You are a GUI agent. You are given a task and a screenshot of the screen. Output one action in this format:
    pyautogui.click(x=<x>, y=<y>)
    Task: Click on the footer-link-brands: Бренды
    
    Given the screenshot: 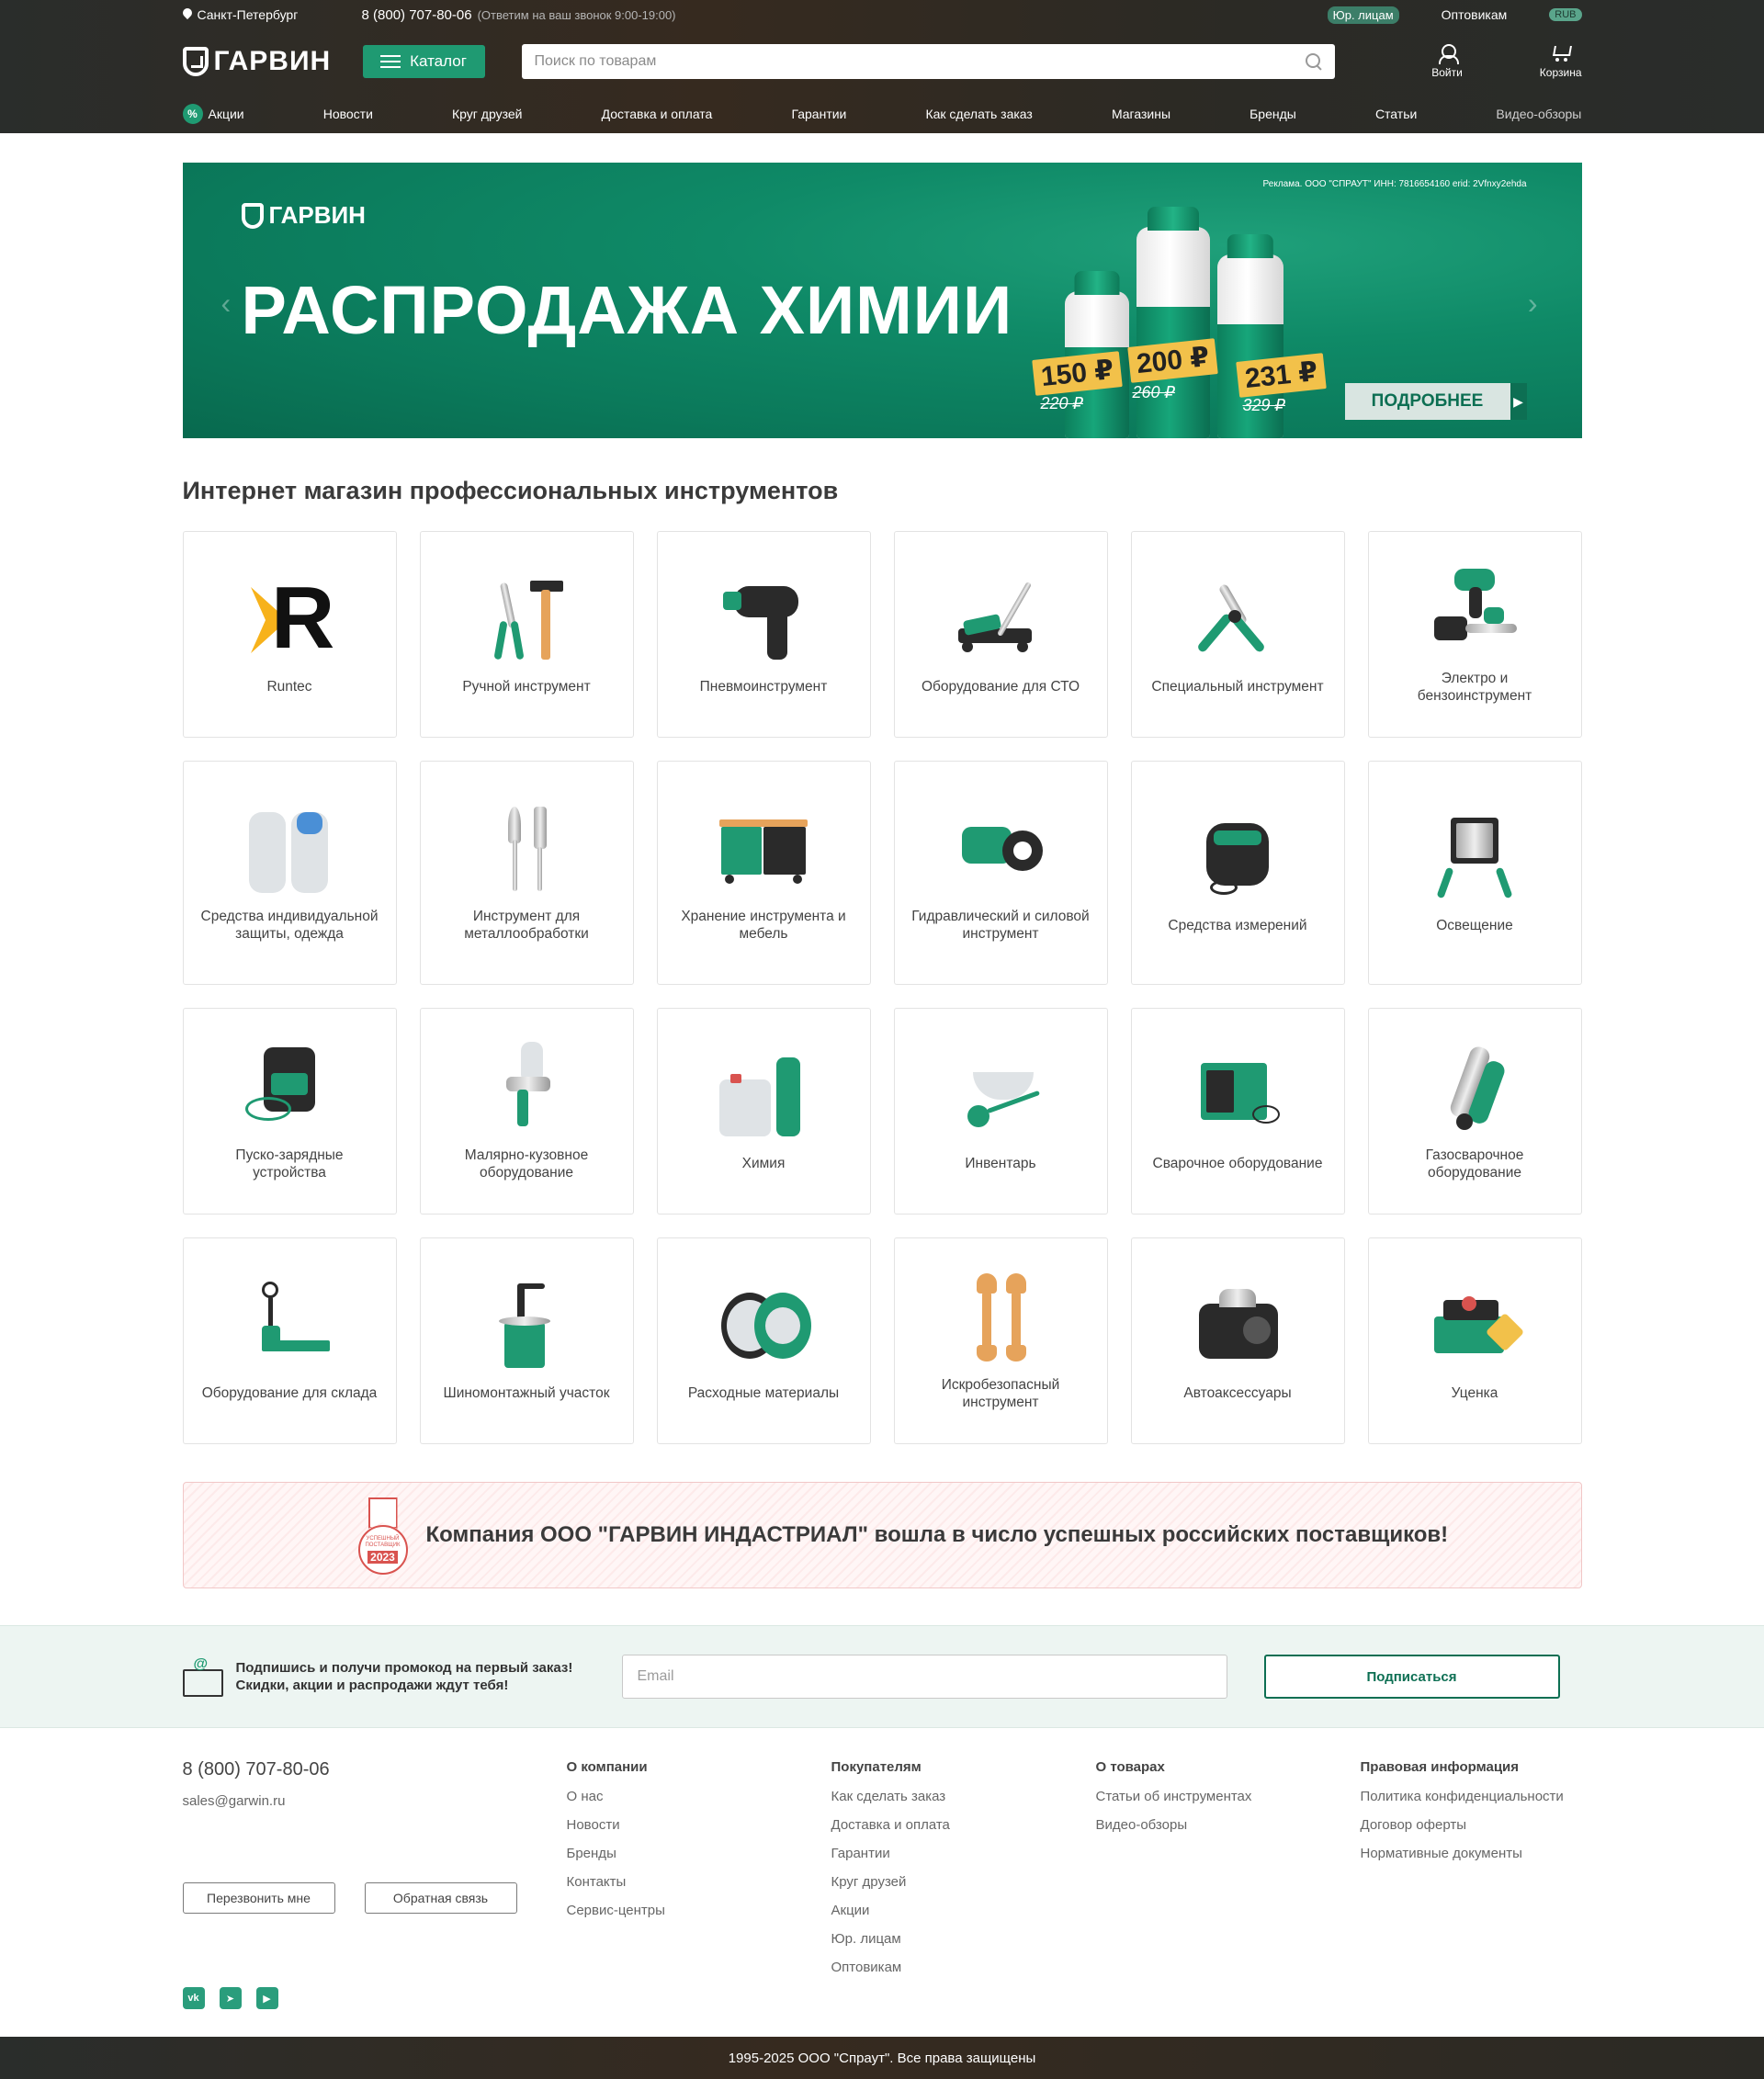 What is the action you would take?
    pyautogui.click(x=699, y=1853)
    